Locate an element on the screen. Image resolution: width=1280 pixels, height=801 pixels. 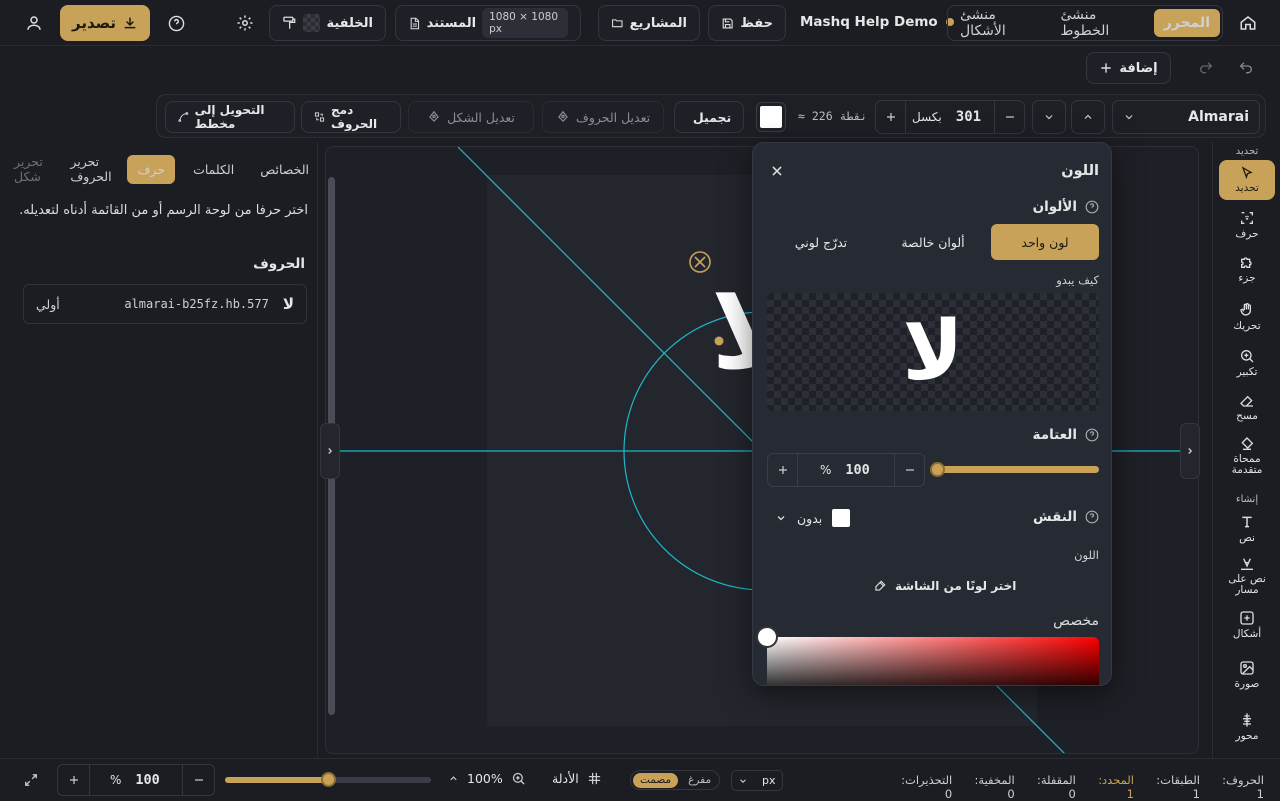
close-icon is located at coordinates (777, 171).